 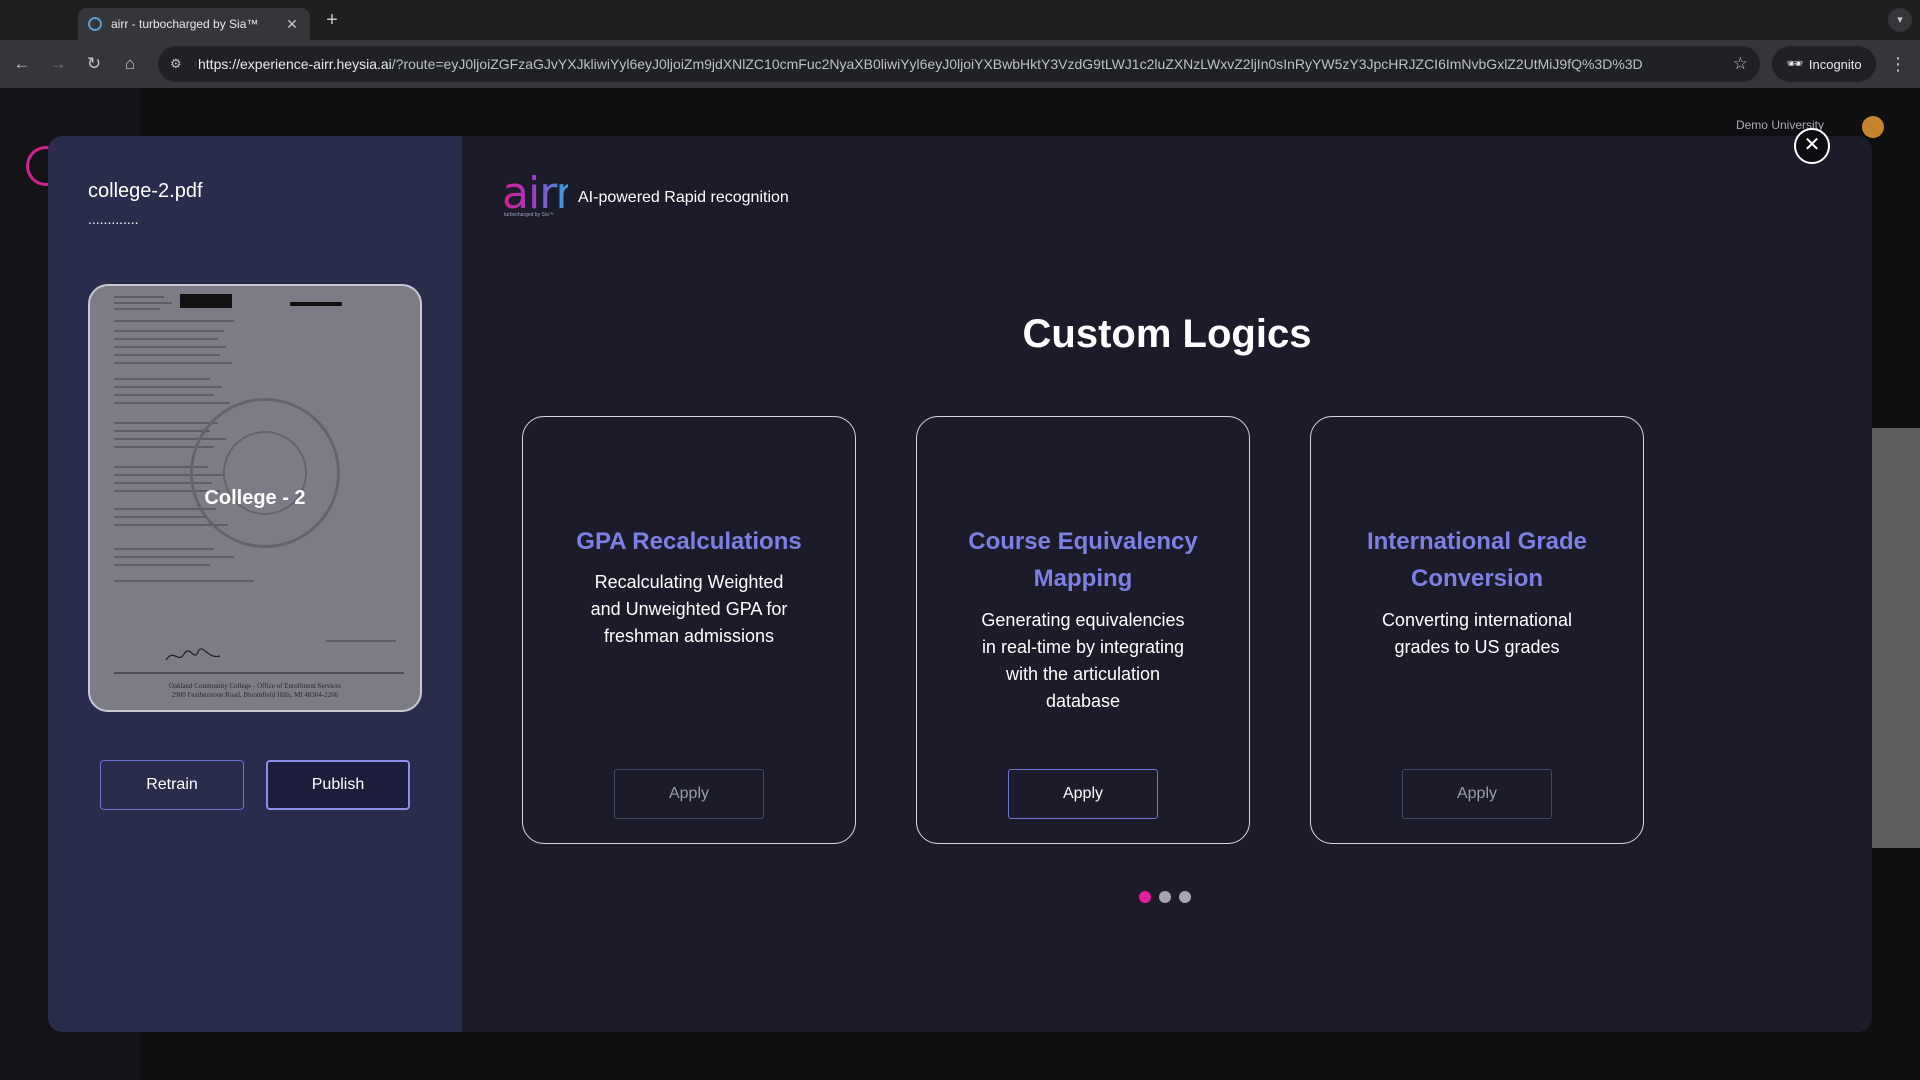 I want to click on browser-tab-bar: airr - turbocharged by Sia™ ✕ + ▾, so click(x=960, y=20).